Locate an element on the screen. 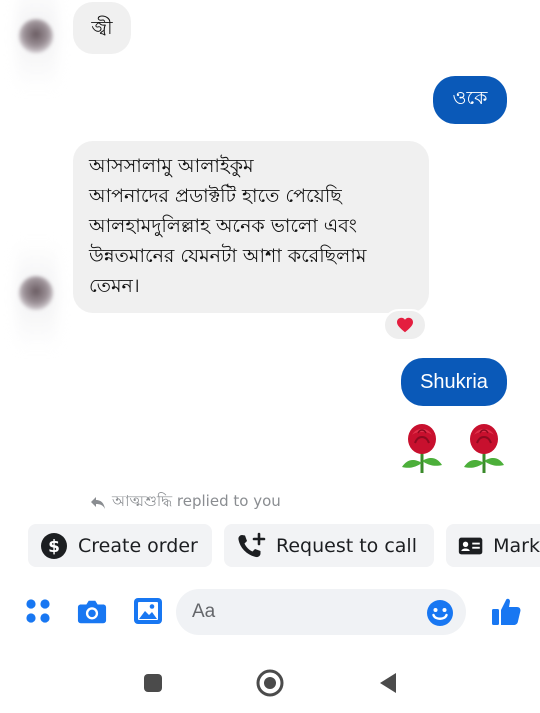 The height and width of the screenshot is (713, 540). reaction-badge is located at coordinates (405, 325).